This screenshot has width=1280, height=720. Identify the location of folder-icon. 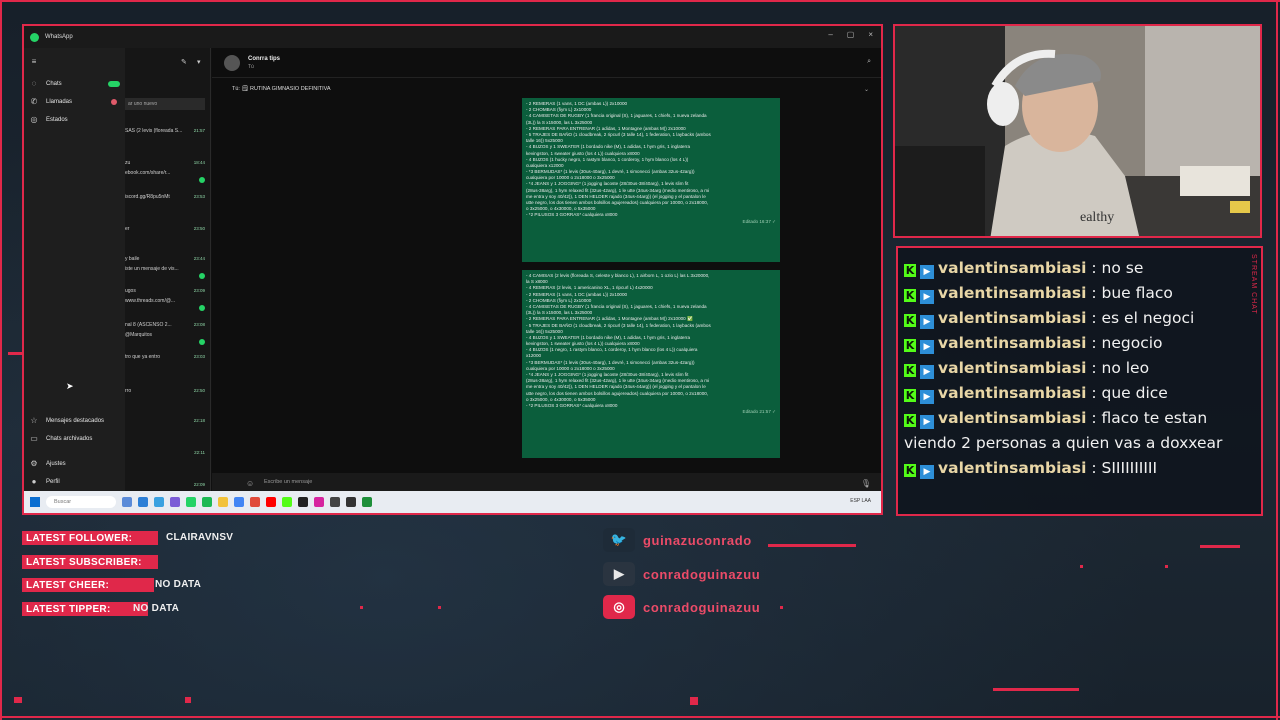
(223, 502).